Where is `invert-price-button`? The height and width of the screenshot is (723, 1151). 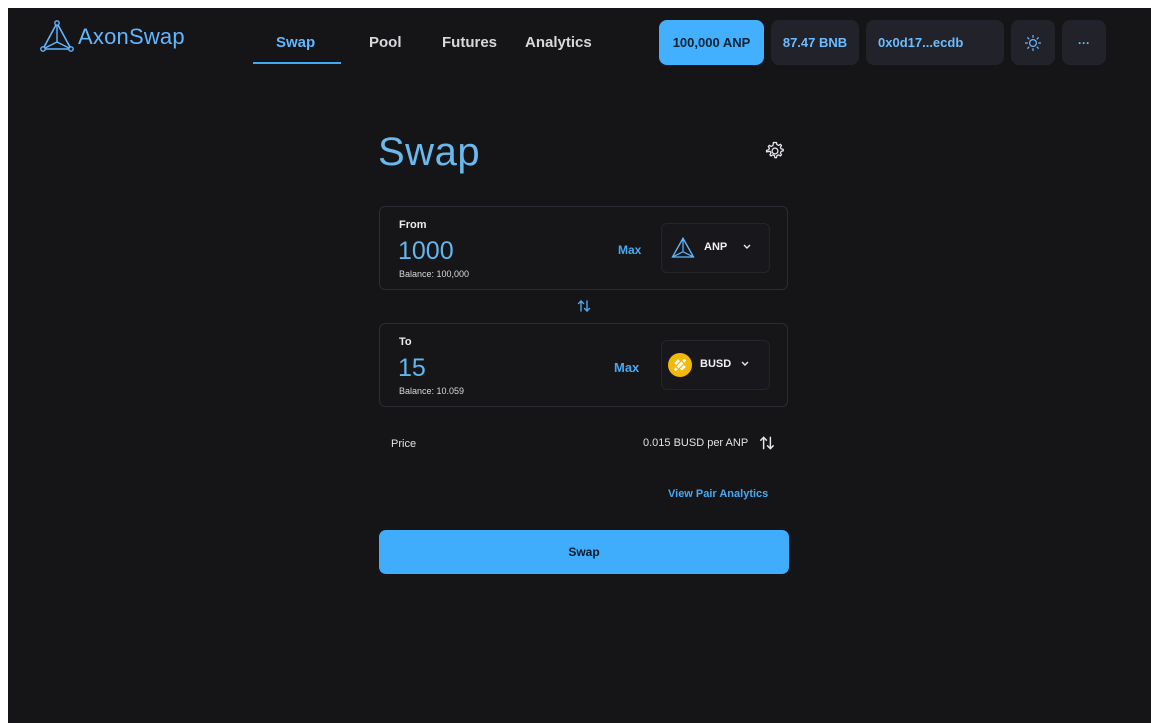 invert-price-button is located at coordinates (767, 445).